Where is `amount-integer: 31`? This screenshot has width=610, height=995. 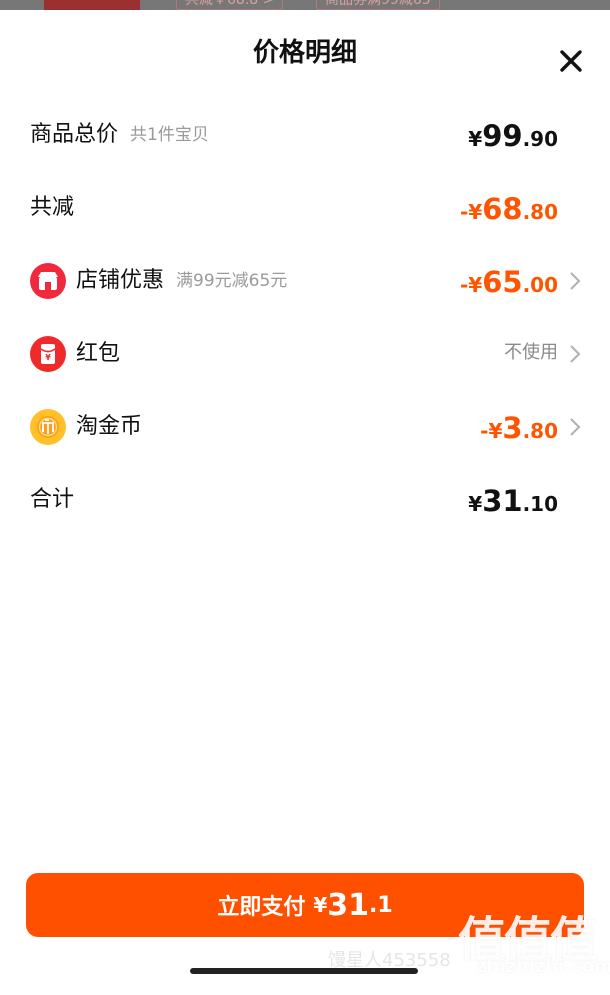 amount-integer: 31 is located at coordinates (502, 501).